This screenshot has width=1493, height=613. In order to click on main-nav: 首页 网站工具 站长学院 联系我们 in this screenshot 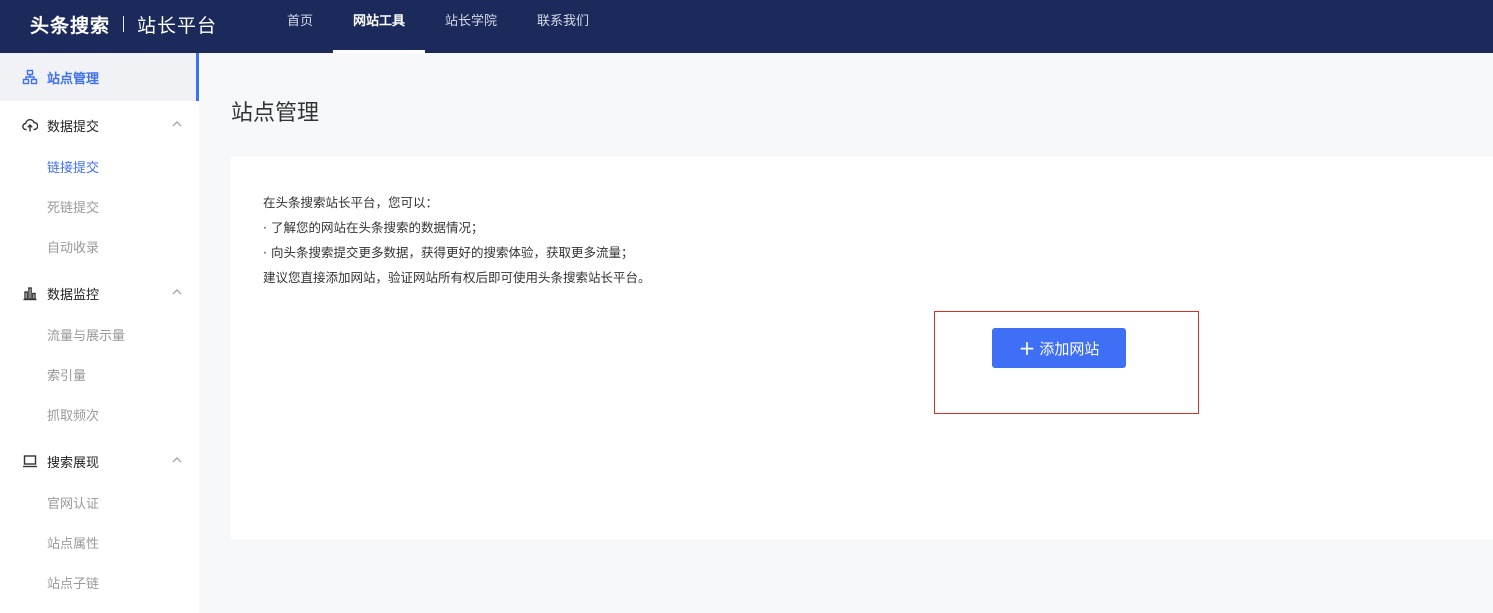, I will do `click(438, 26)`.